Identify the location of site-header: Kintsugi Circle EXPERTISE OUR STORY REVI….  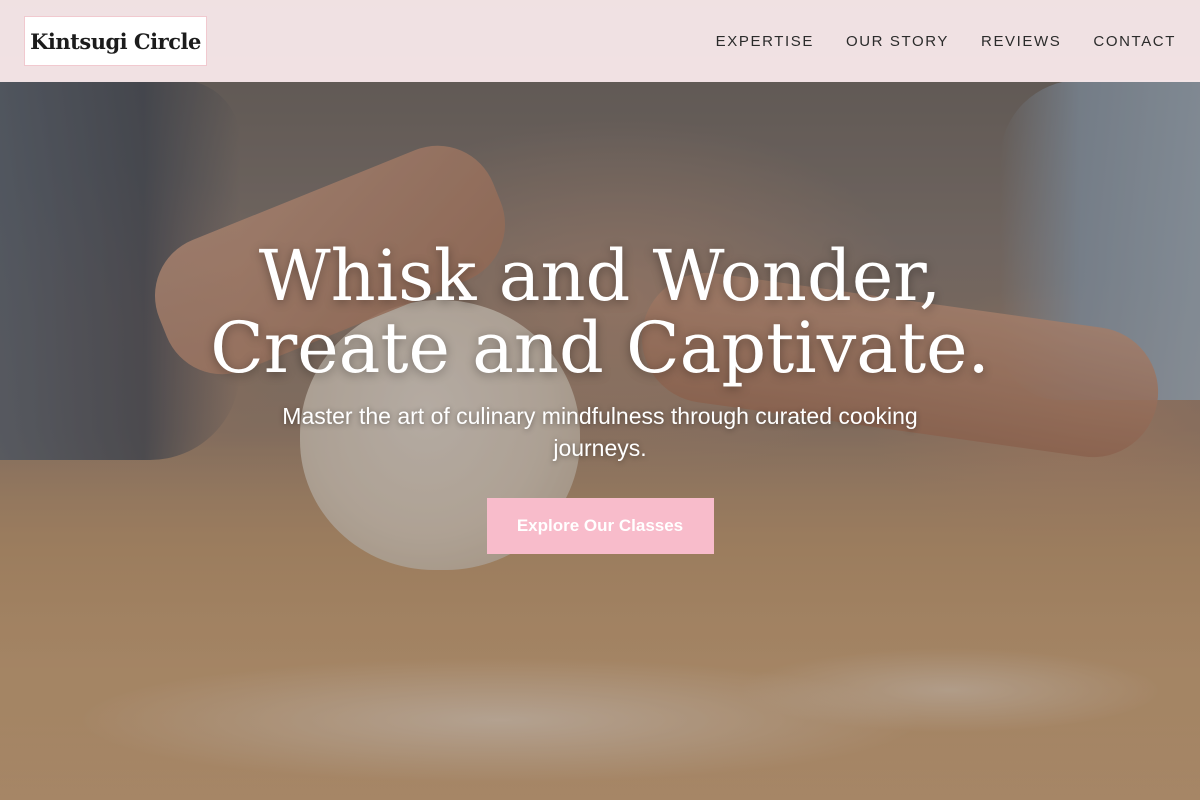
(600, 41).